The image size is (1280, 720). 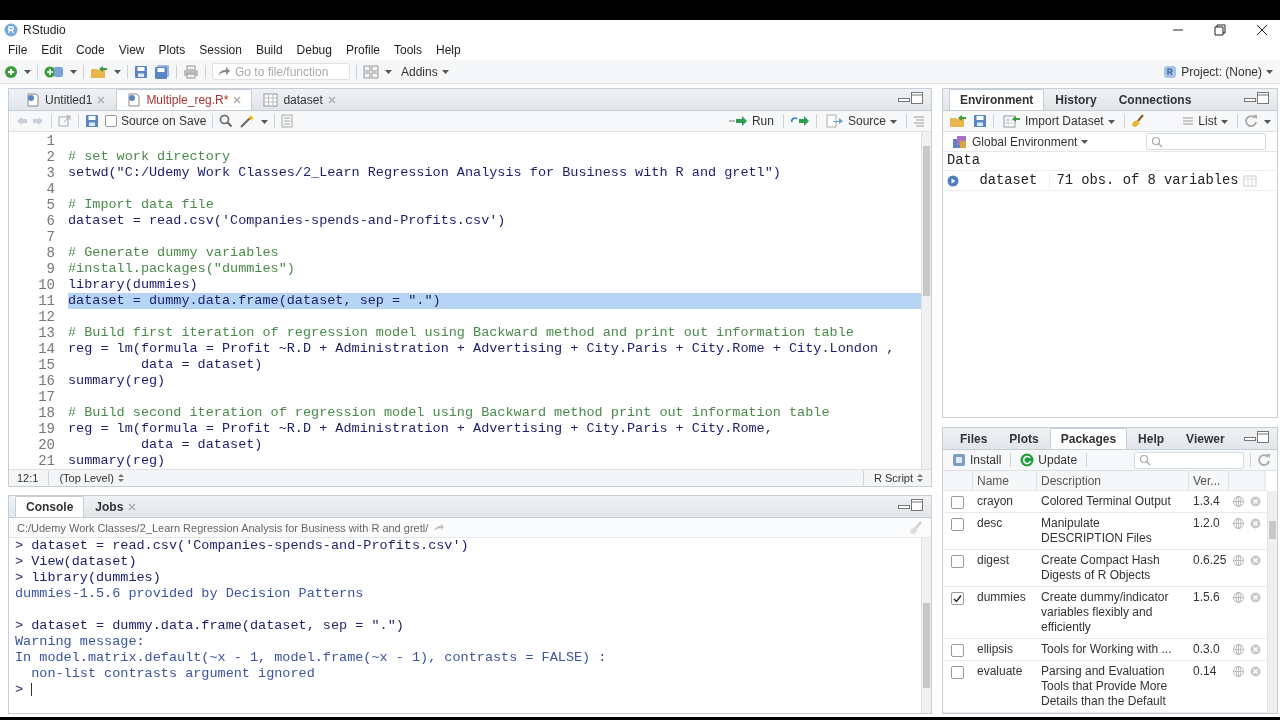 What do you see at coordinates (1218, 71) in the screenshot?
I see `project-button: Project: (None)` at bounding box center [1218, 71].